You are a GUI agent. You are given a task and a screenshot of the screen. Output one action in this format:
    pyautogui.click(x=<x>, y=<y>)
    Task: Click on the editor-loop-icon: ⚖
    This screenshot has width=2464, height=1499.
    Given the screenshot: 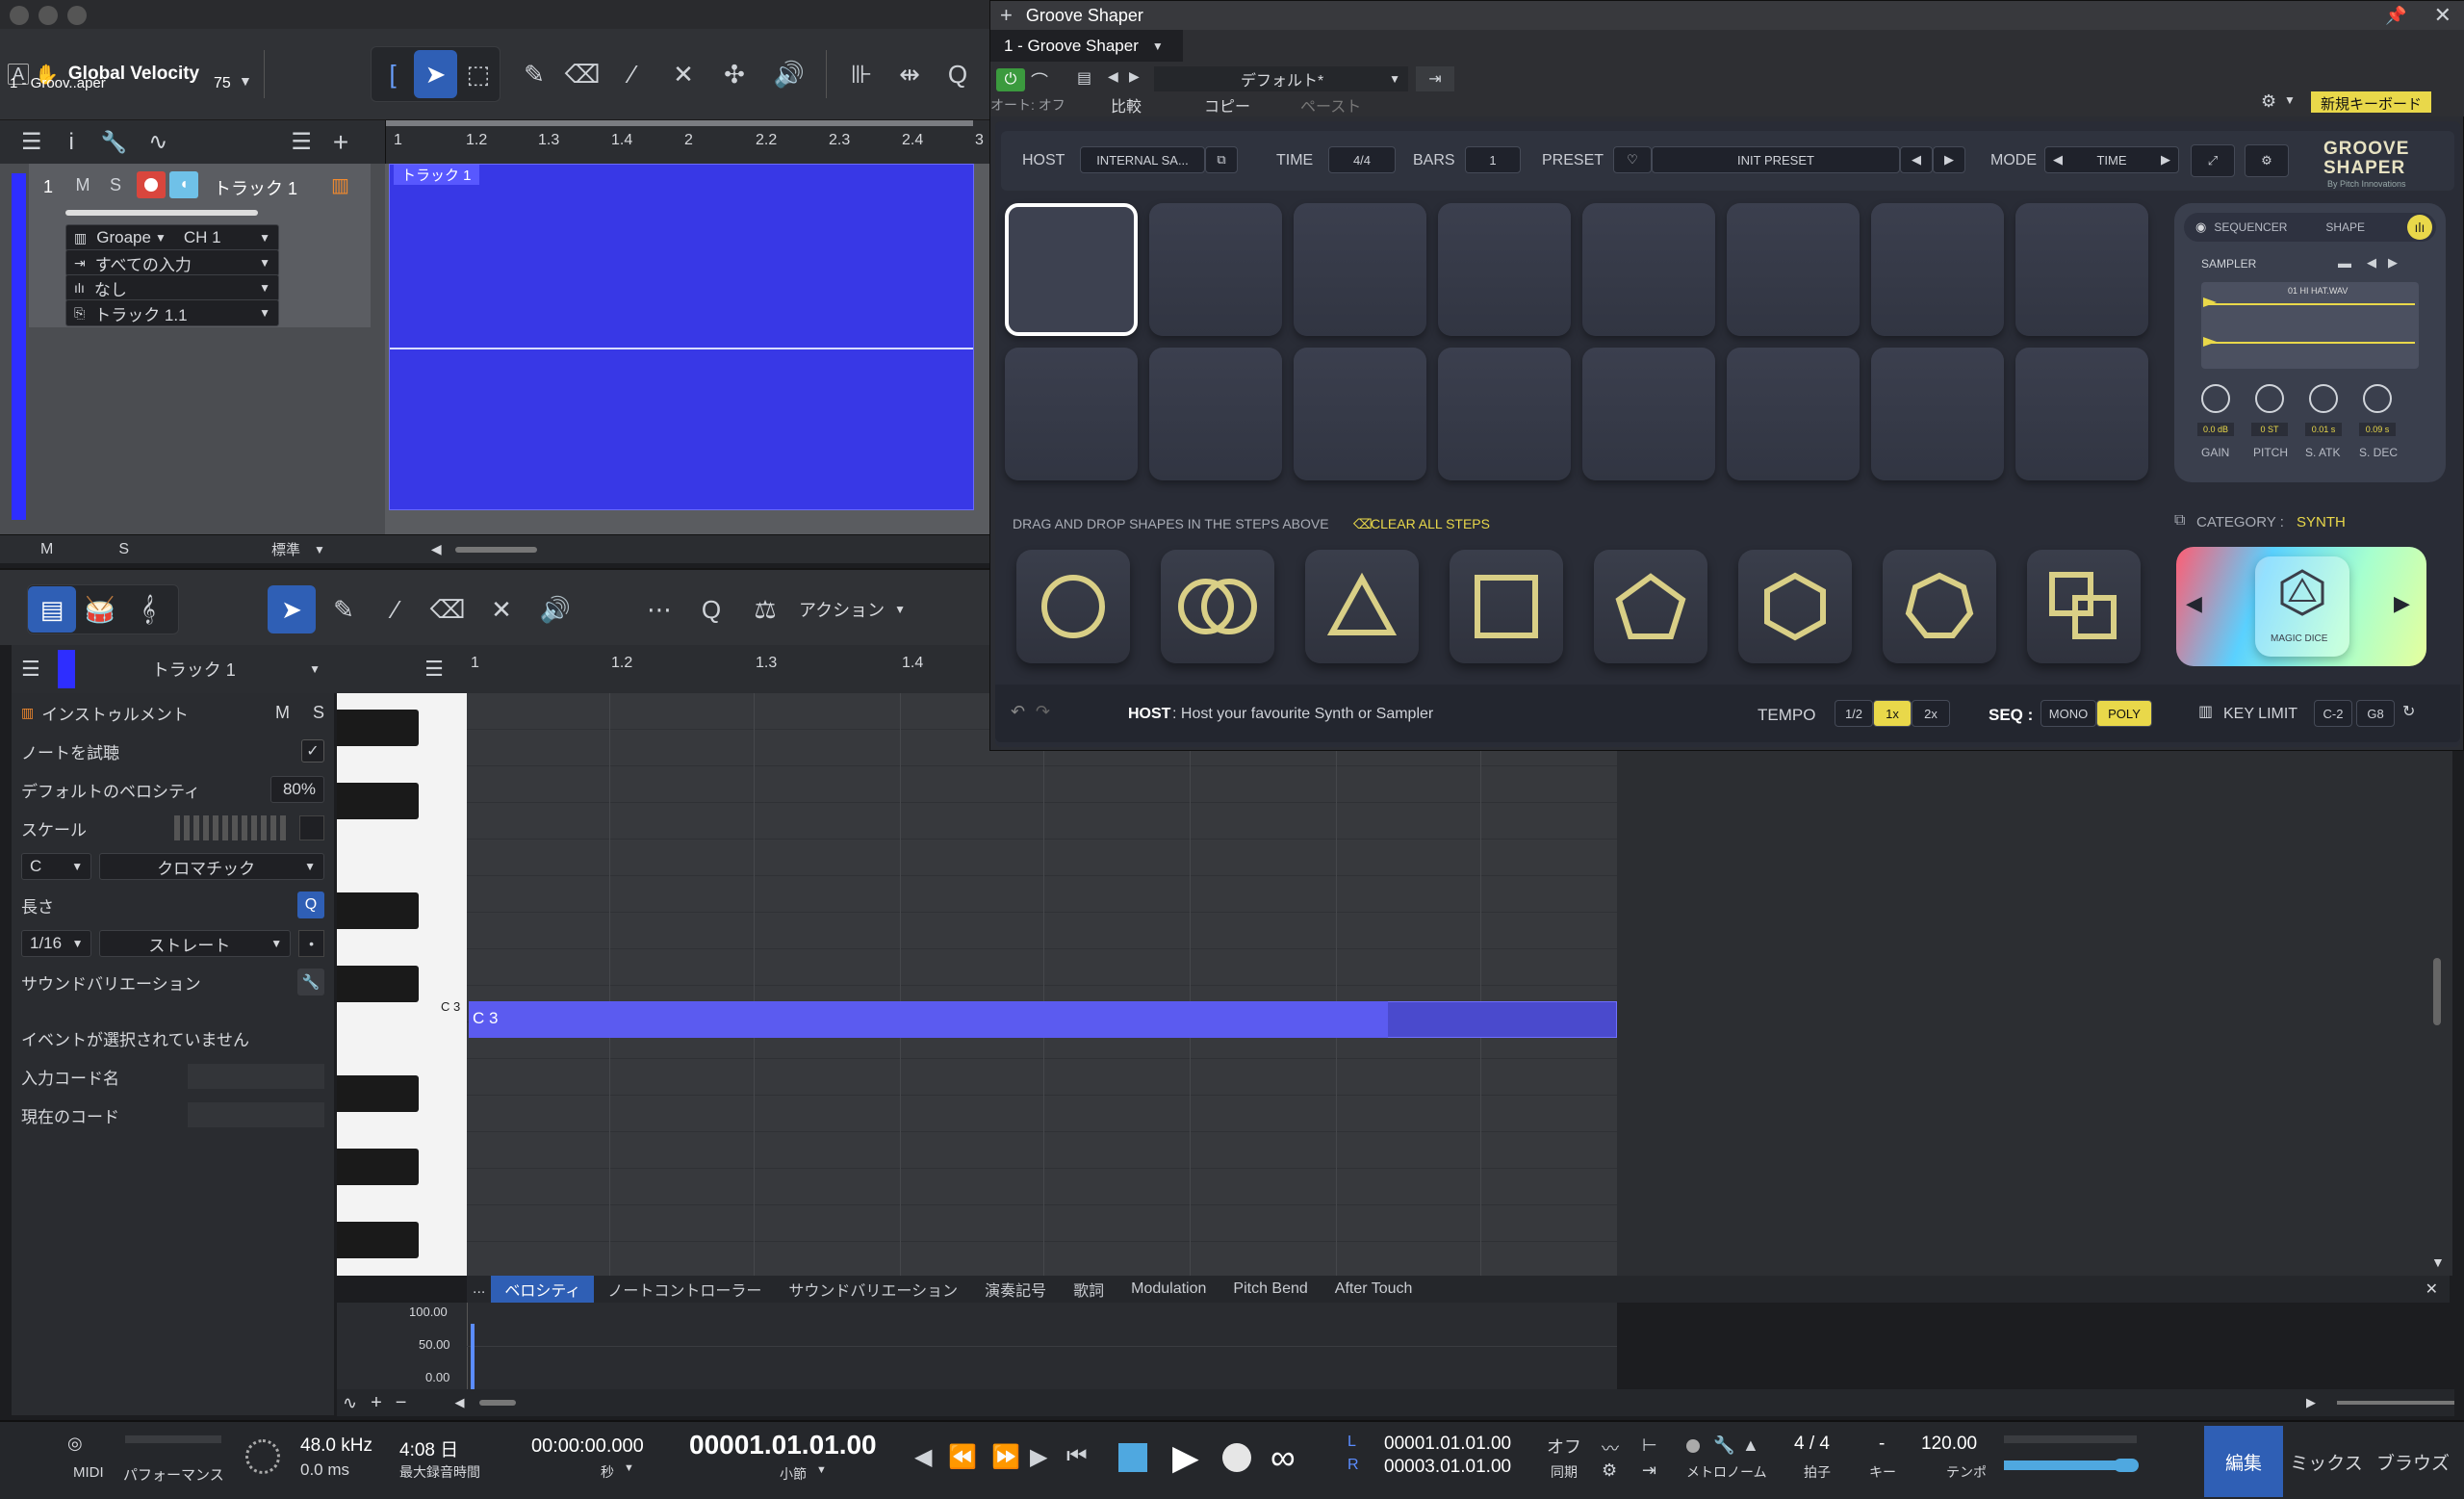 What is the action you would take?
    pyautogui.click(x=765, y=609)
    